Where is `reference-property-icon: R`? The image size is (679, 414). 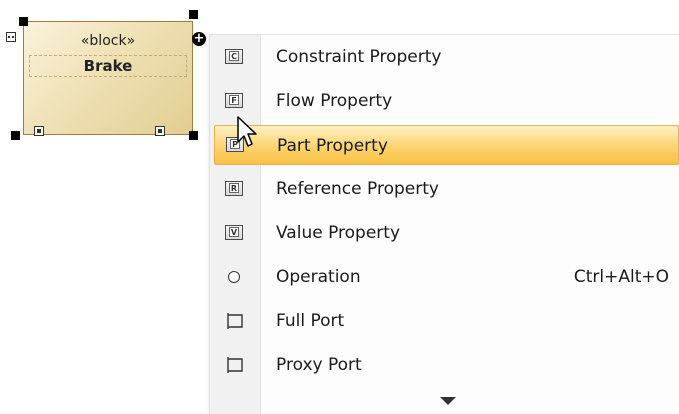
reference-property-icon: R is located at coordinates (234, 188).